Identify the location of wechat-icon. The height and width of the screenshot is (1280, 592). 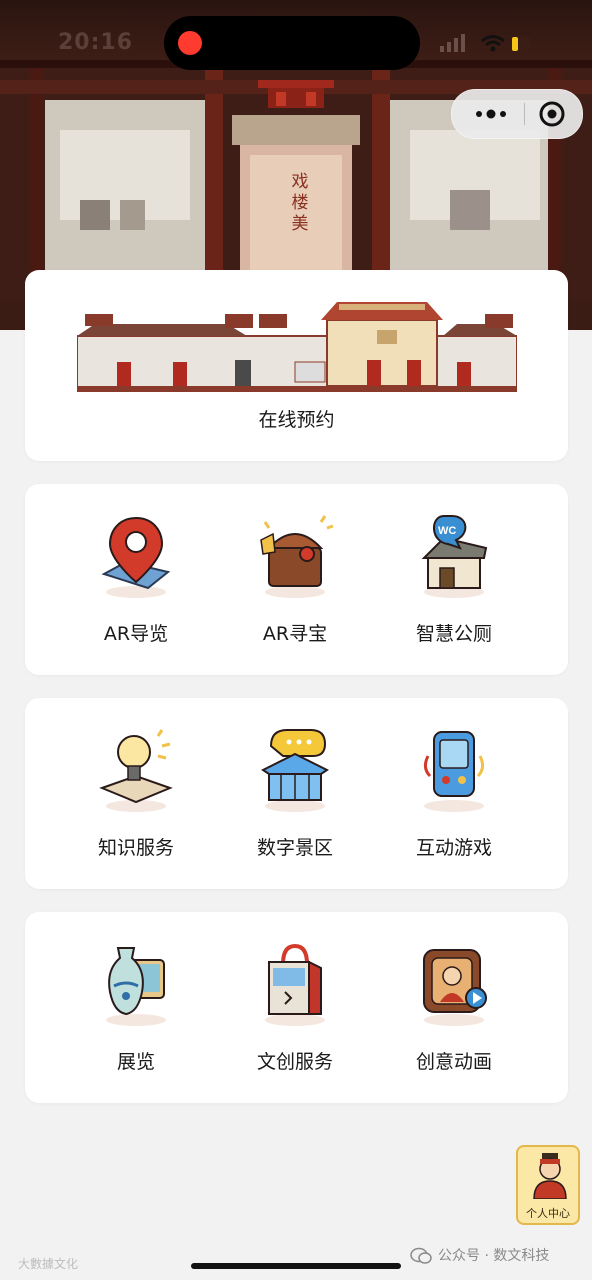
(421, 1255).